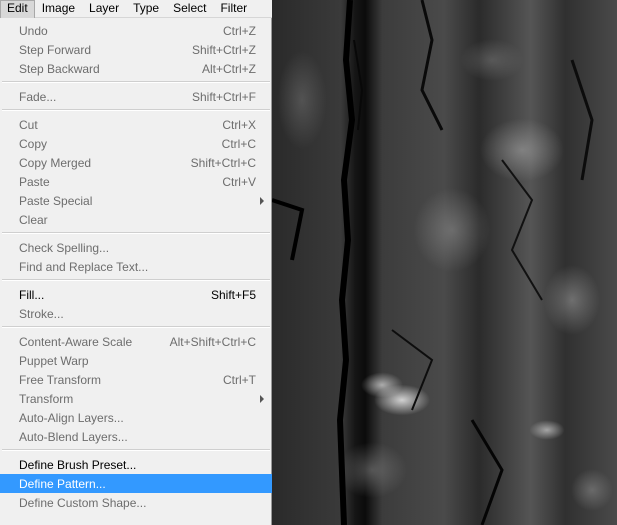 Image resolution: width=617 pixels, height=525 pixels. I want to click on menu-item-shortcut: Ctrl+T, so click(239, 379).